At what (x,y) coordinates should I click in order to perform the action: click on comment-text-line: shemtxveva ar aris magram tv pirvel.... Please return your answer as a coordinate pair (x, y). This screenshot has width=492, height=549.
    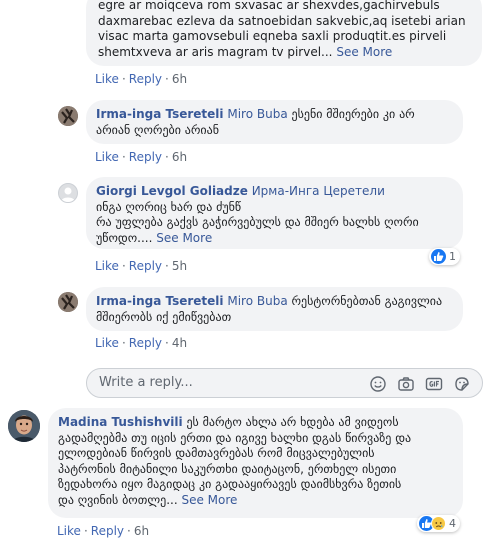
    Looking at the image, I should click on (215, 51).